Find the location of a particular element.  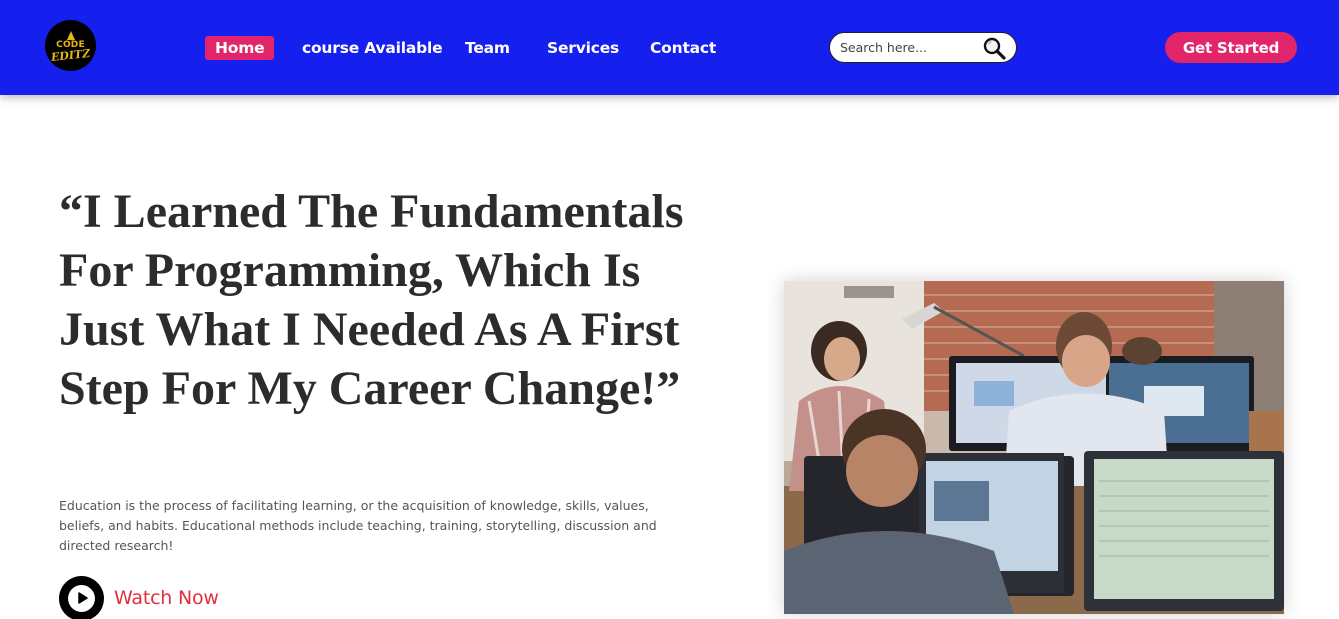

play-icon is located at coordinates (82, 598).